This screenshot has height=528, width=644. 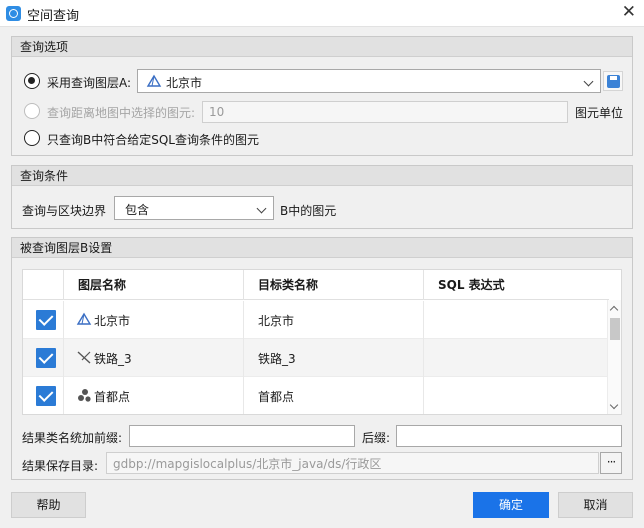 I want to click on cancel-button: 取消, so click(x=595, y=505).